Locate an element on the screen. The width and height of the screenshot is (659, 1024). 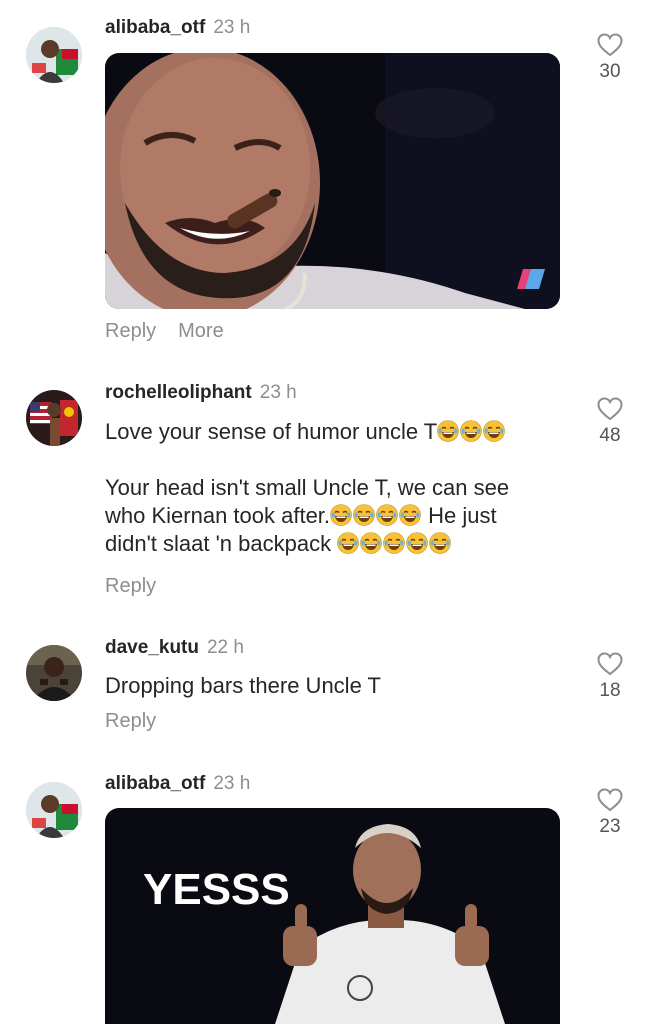
more-button: More is located at coordinates (201, 331).